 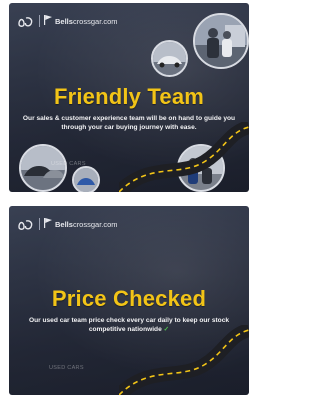 What do you see at coordinates (221, 41) in the screenshot?
I see `team-photo-large` at bounding box center [221, 41].